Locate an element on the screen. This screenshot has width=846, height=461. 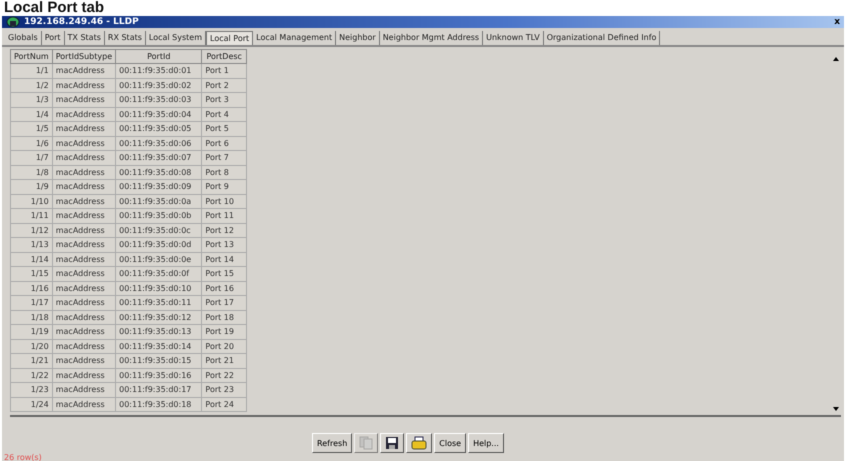
table-cell: 00:11:f9:35:d0:09 is located at coordinates (159, 187).